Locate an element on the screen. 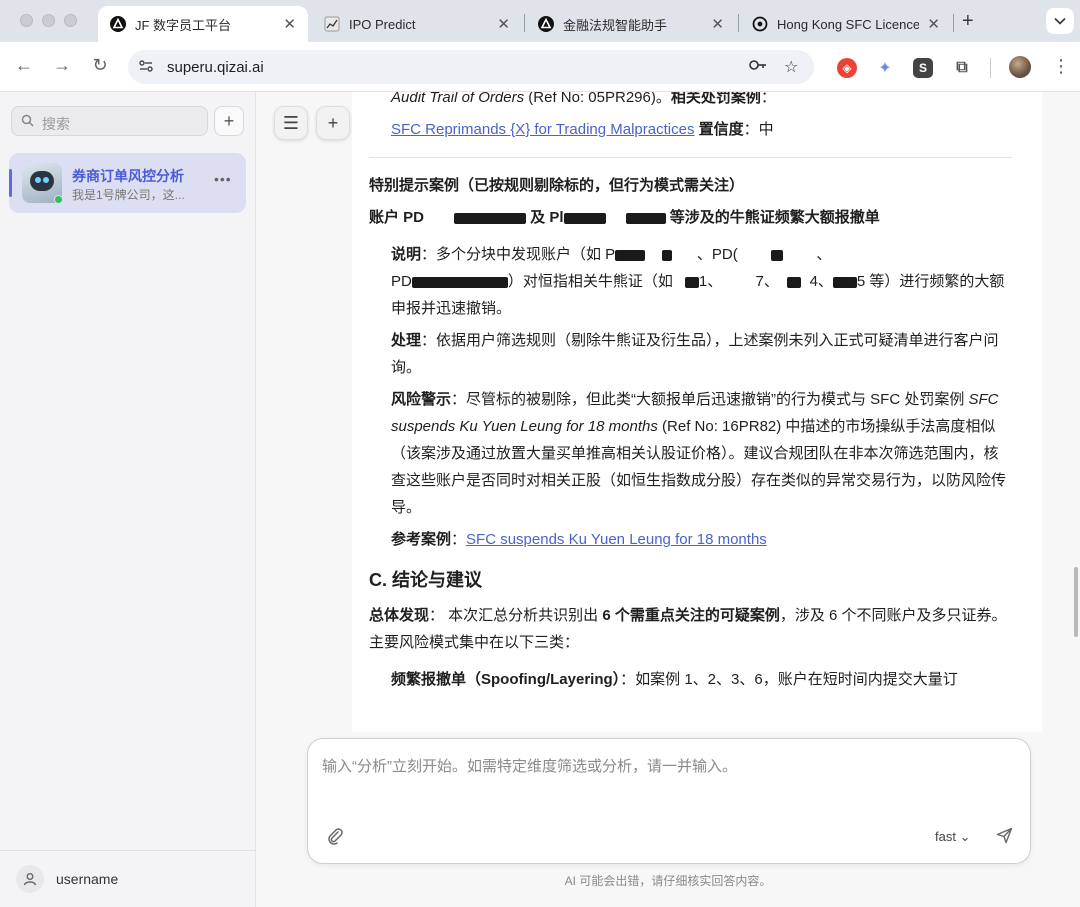 The height and width of the screenshot is (907, 1080). new-conversation-button: + is located at coordinates (333, 123).